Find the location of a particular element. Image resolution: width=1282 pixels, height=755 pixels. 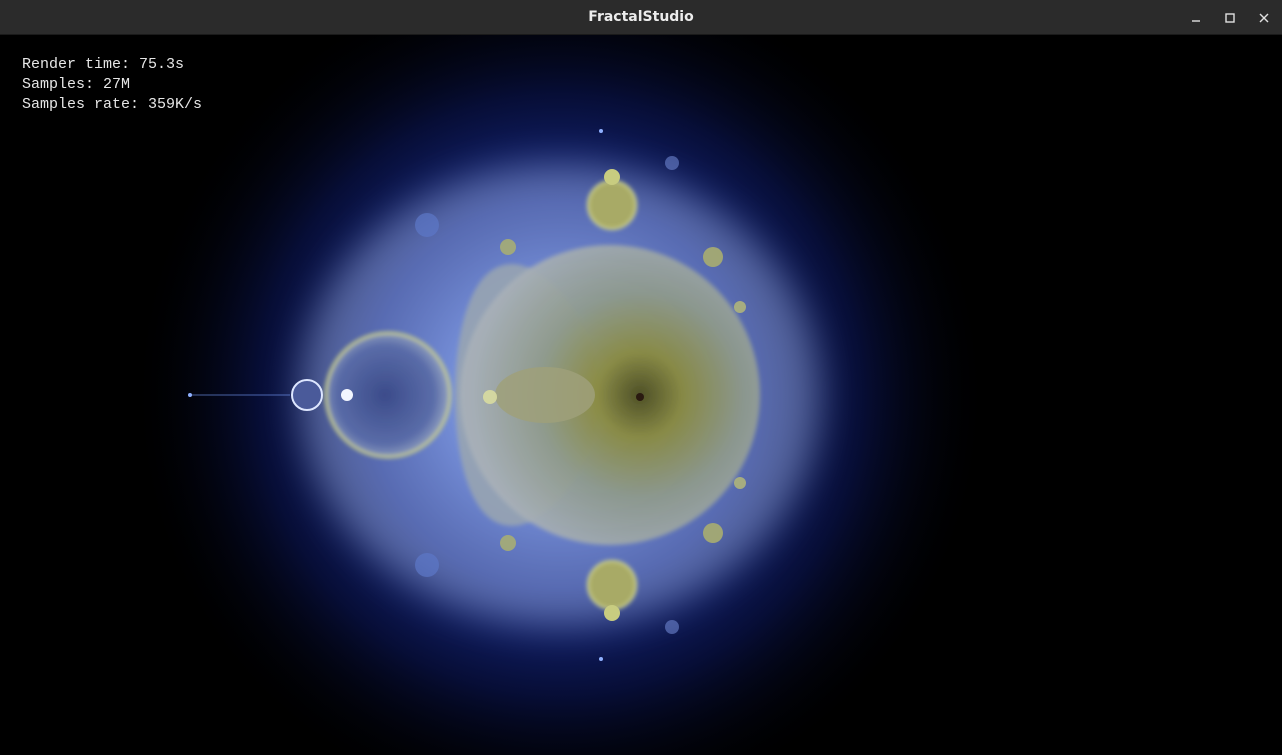

close-button is located at coordinates (1264, 17).